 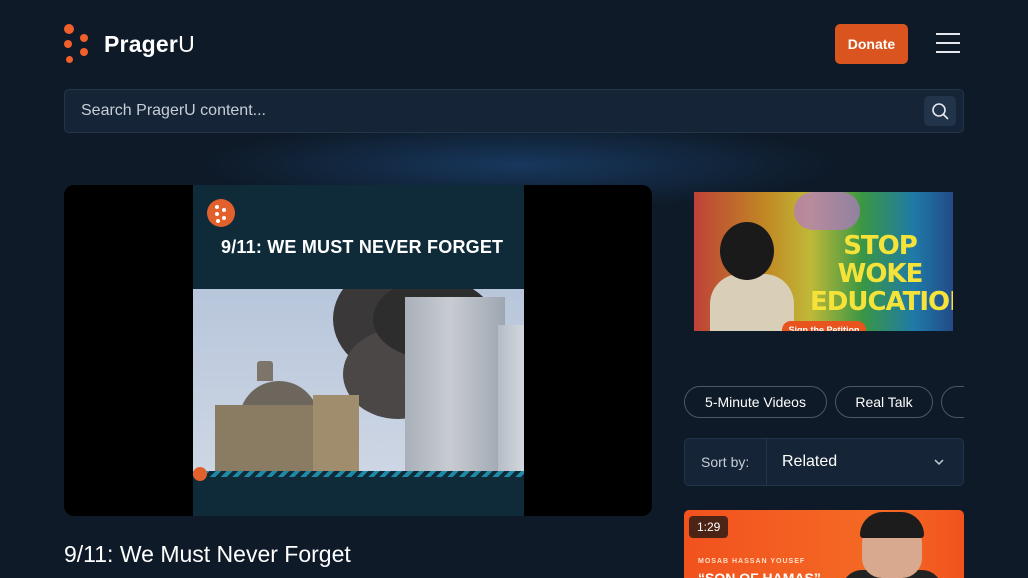 I want to click on child-figure, so click(x=752, y=302).